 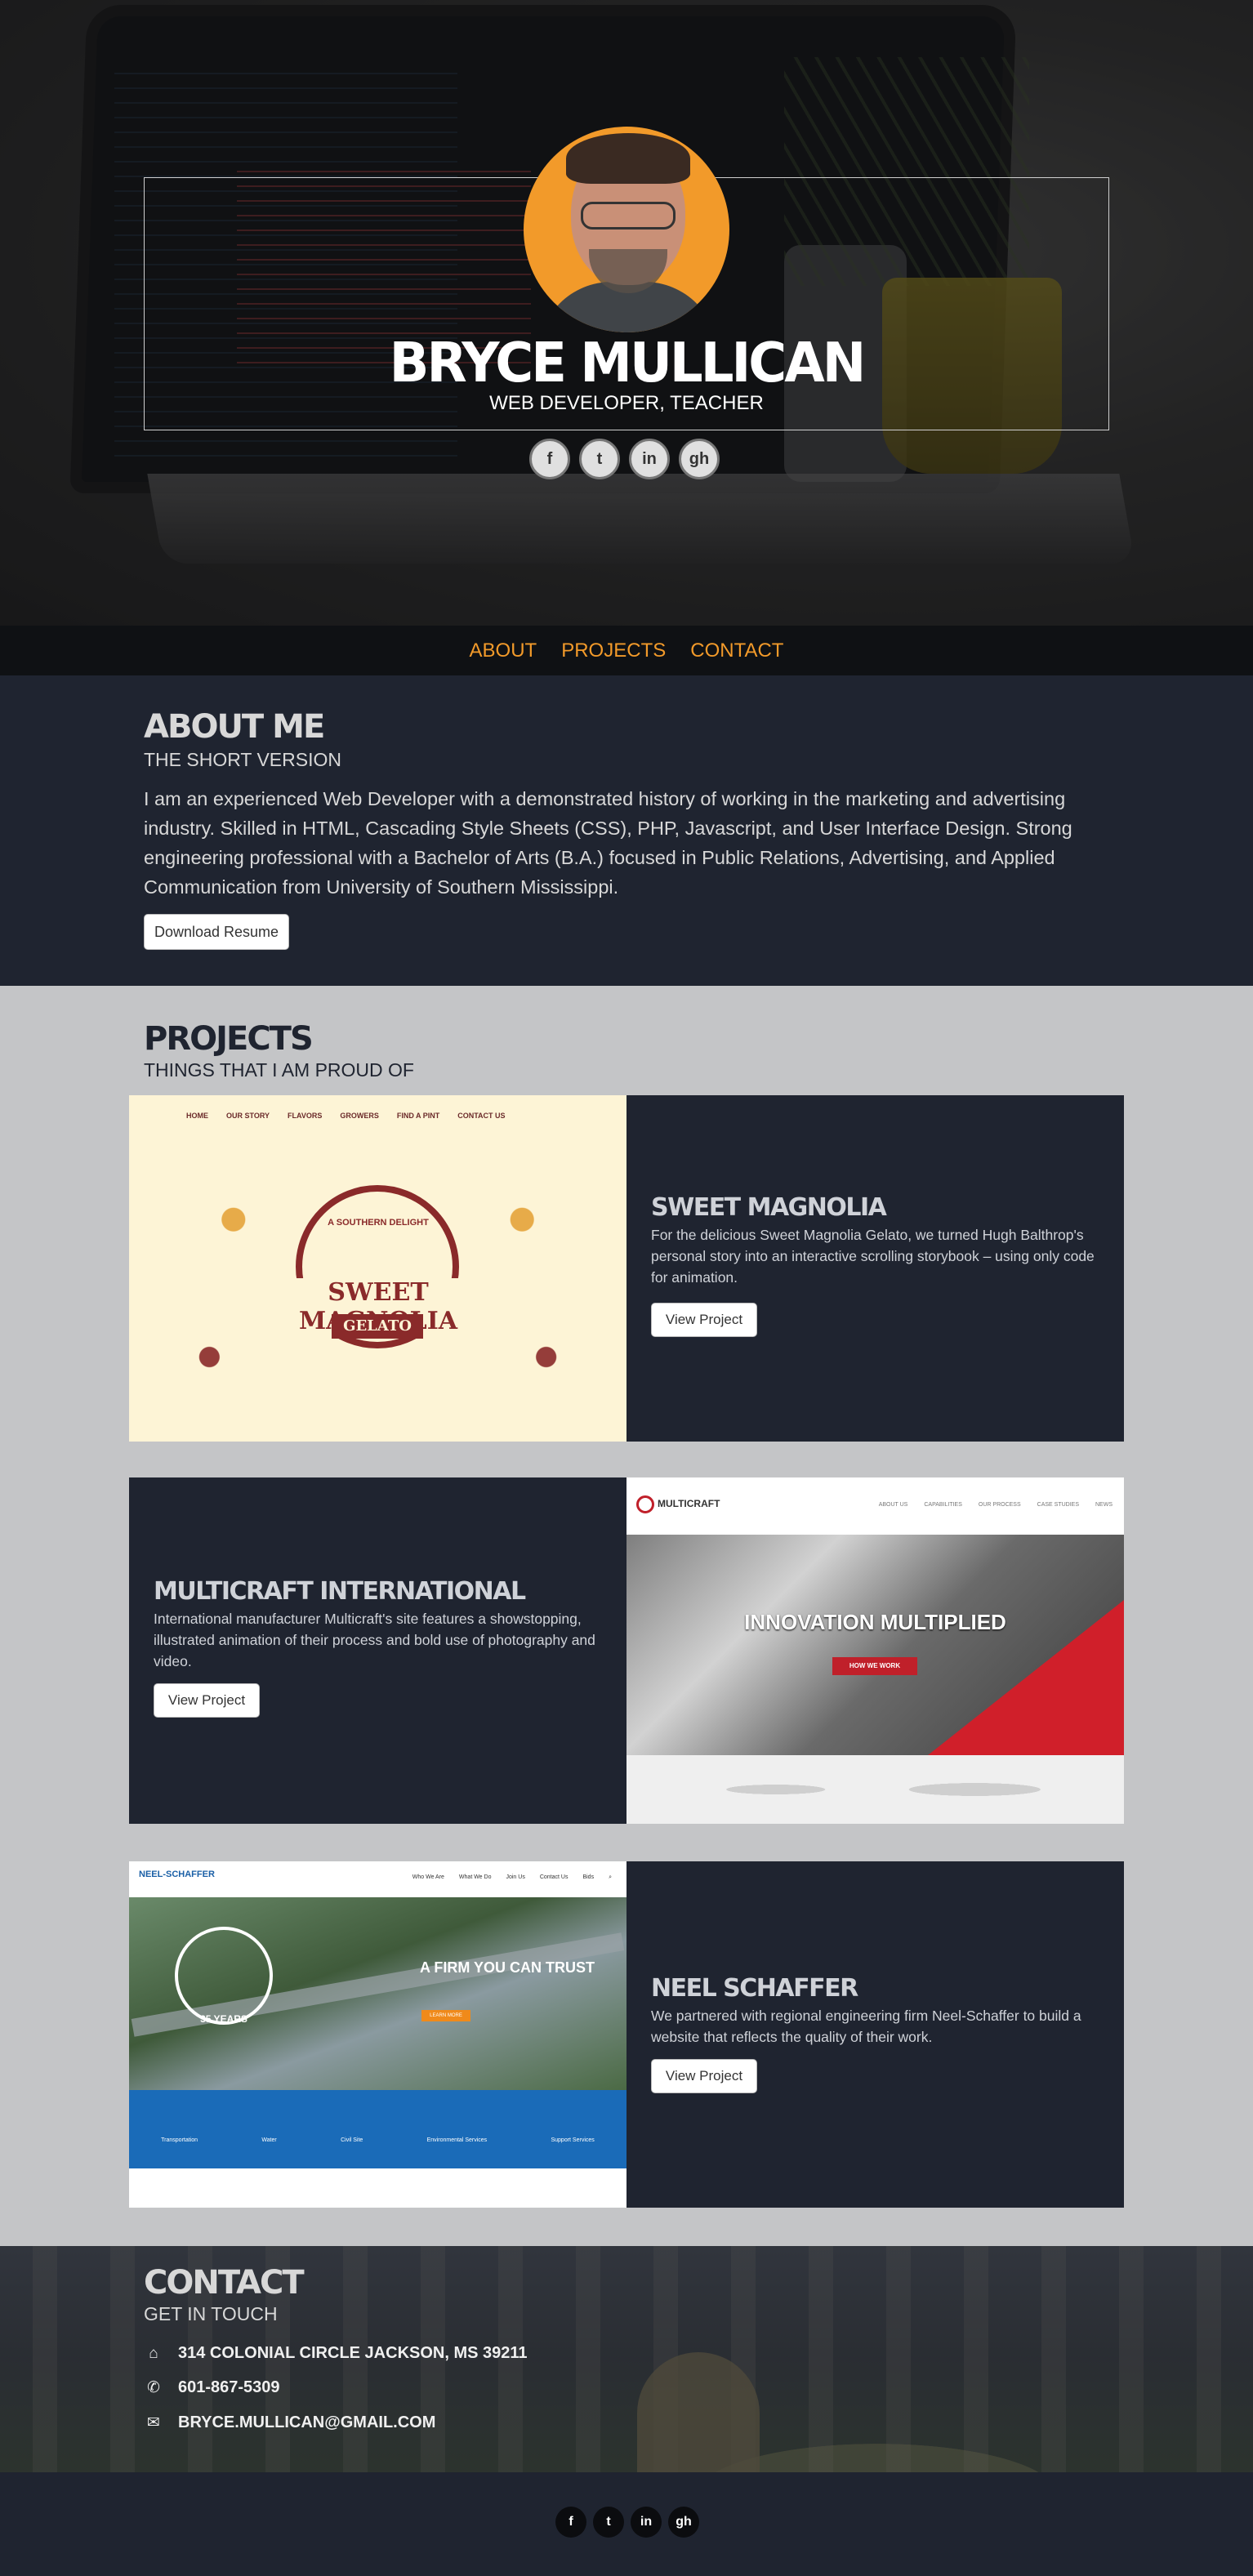 What do you see at coordinates (234, 727) in the screenshot?
I see `about-title: ABOUT ME` at bounding box center [234, 727].